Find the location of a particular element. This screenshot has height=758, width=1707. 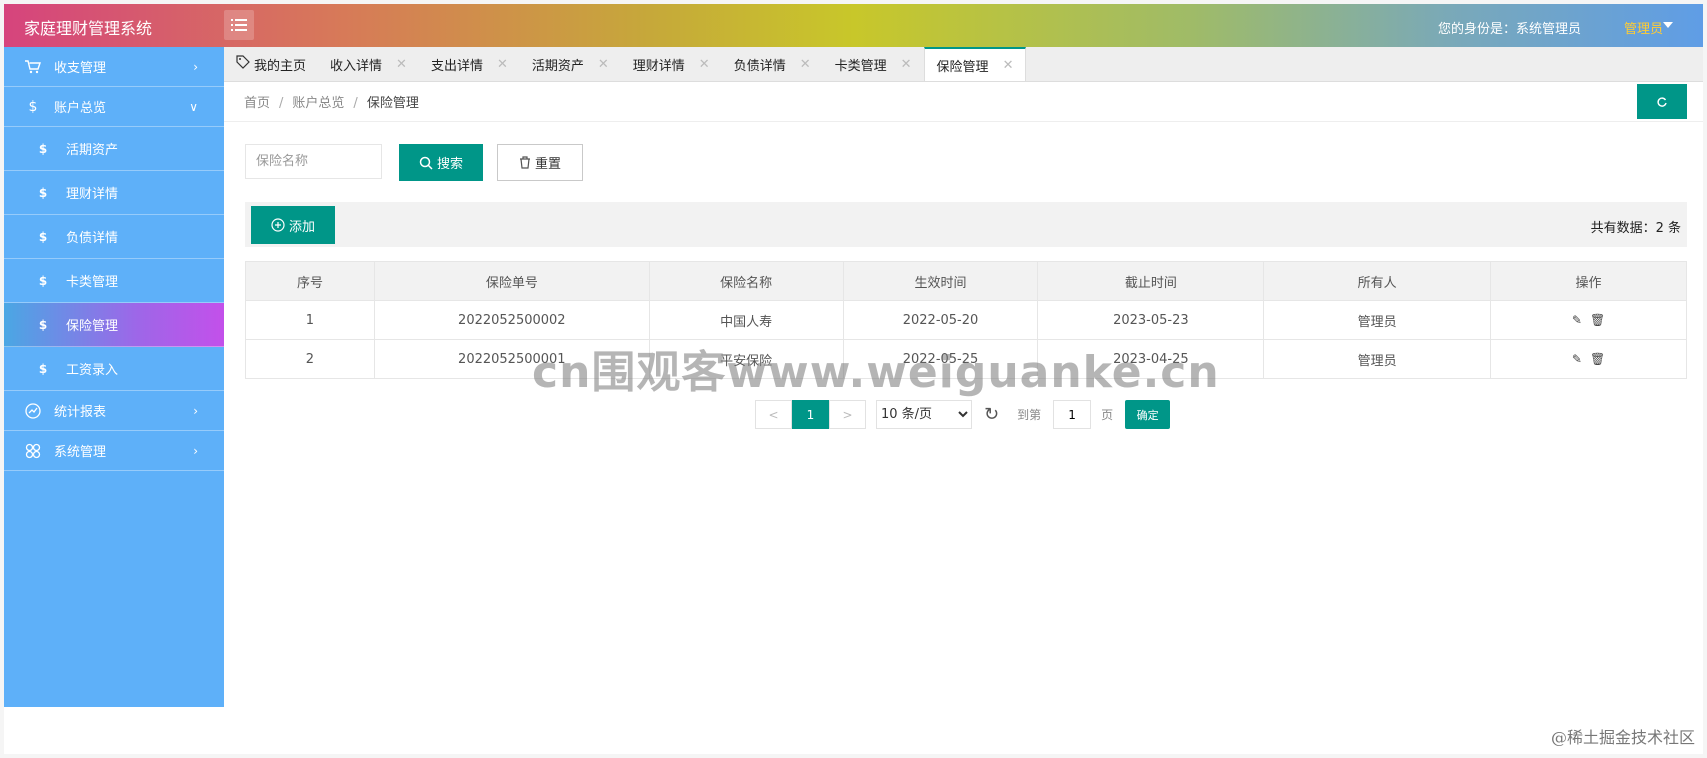

sidebar-item-system-management: 系统管理 › is located at coordinates (114, 451).